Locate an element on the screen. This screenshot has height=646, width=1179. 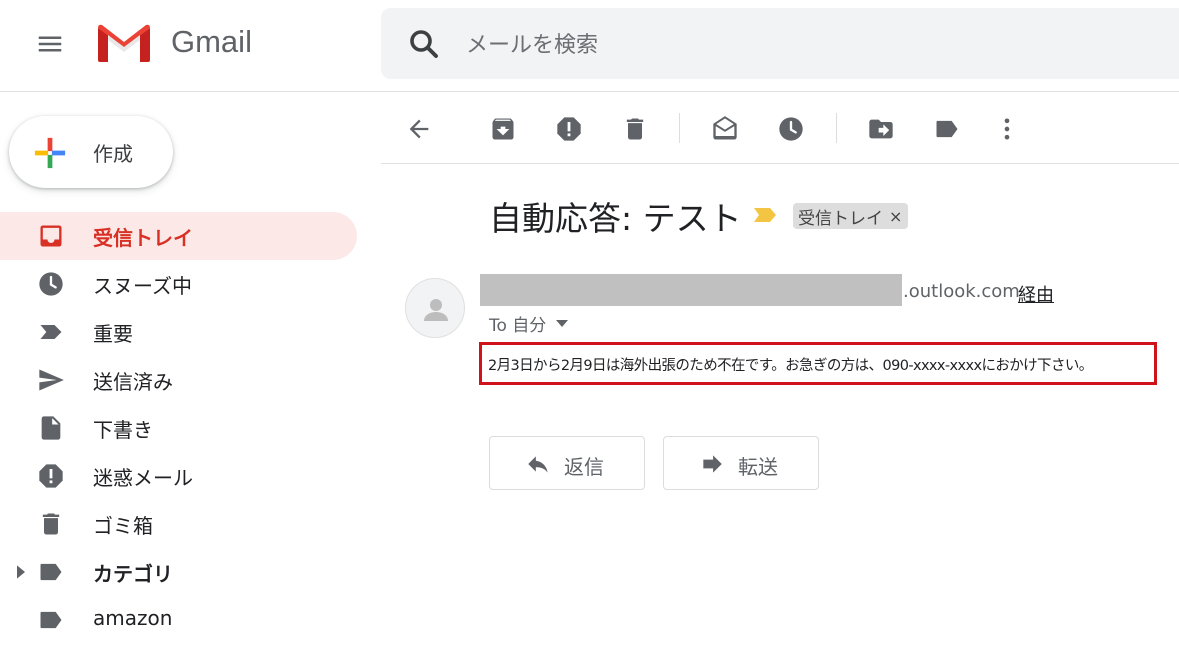
draft-icon is located at coordinates (51, 428).